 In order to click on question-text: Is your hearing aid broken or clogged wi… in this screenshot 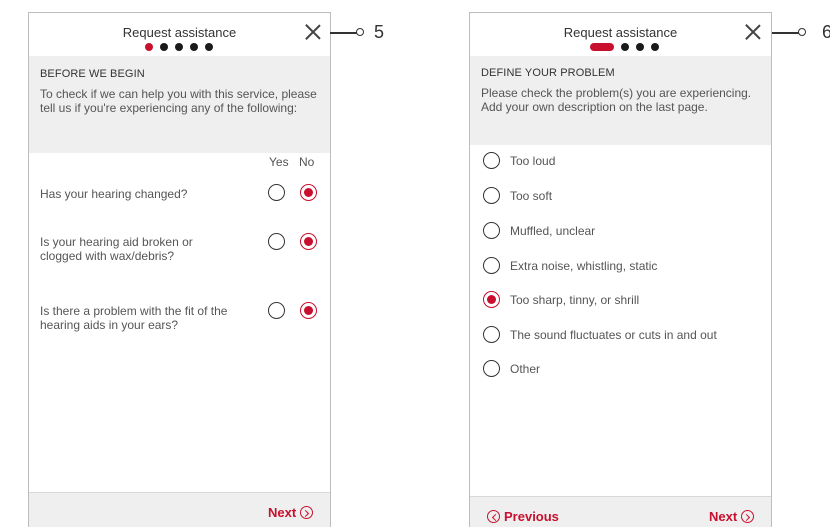, I will do `click(116, 249)`.